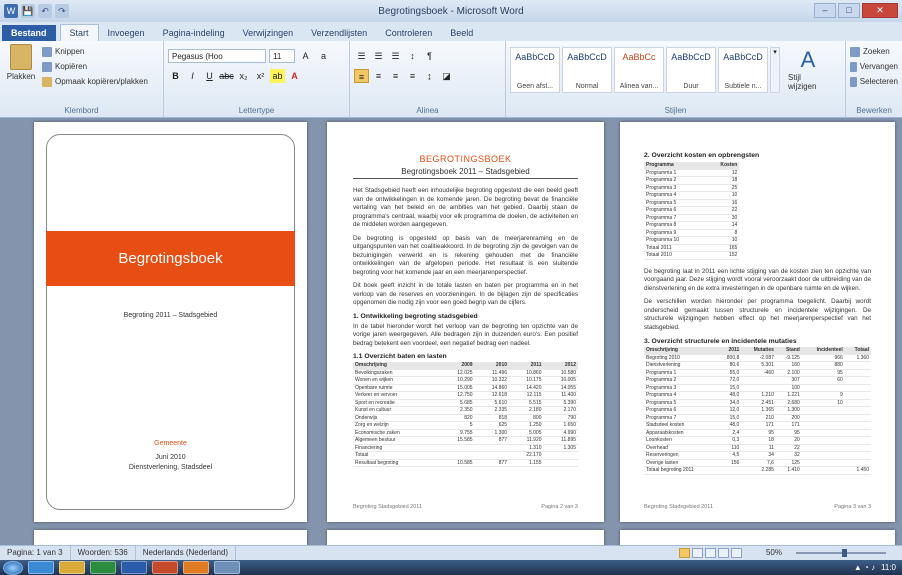 The image size is (902, 575). Describe the element at coordinates (395, 76) in the screenshot. I see `align-right-button: ≡` at that location.